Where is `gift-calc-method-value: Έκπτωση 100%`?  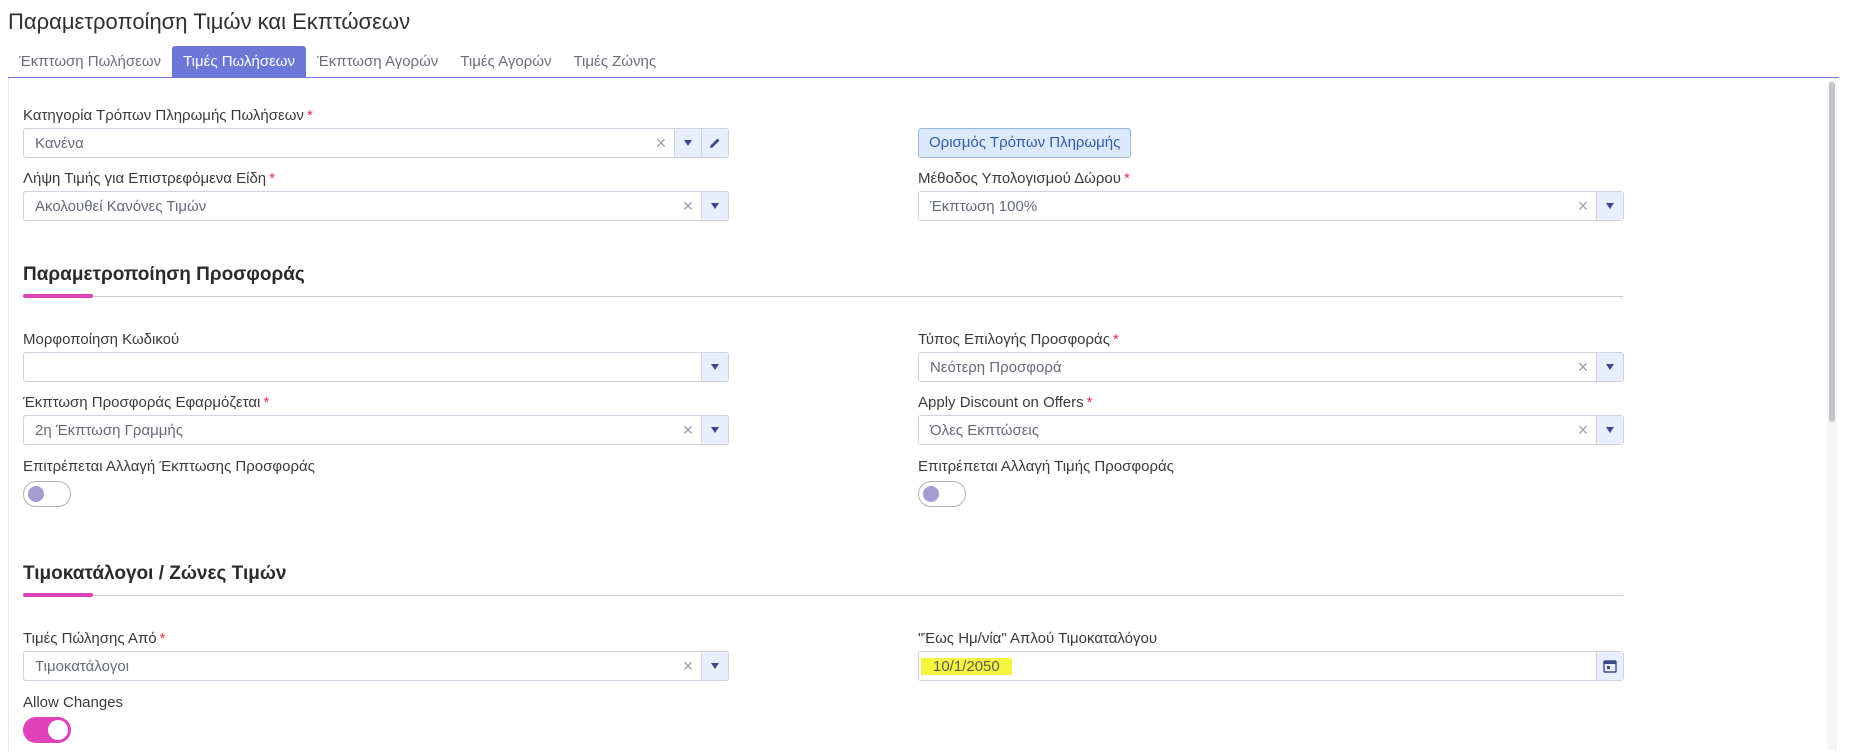
gift-calc-method-value: Έκπτωση 100% is located at coordinates (984, 206).